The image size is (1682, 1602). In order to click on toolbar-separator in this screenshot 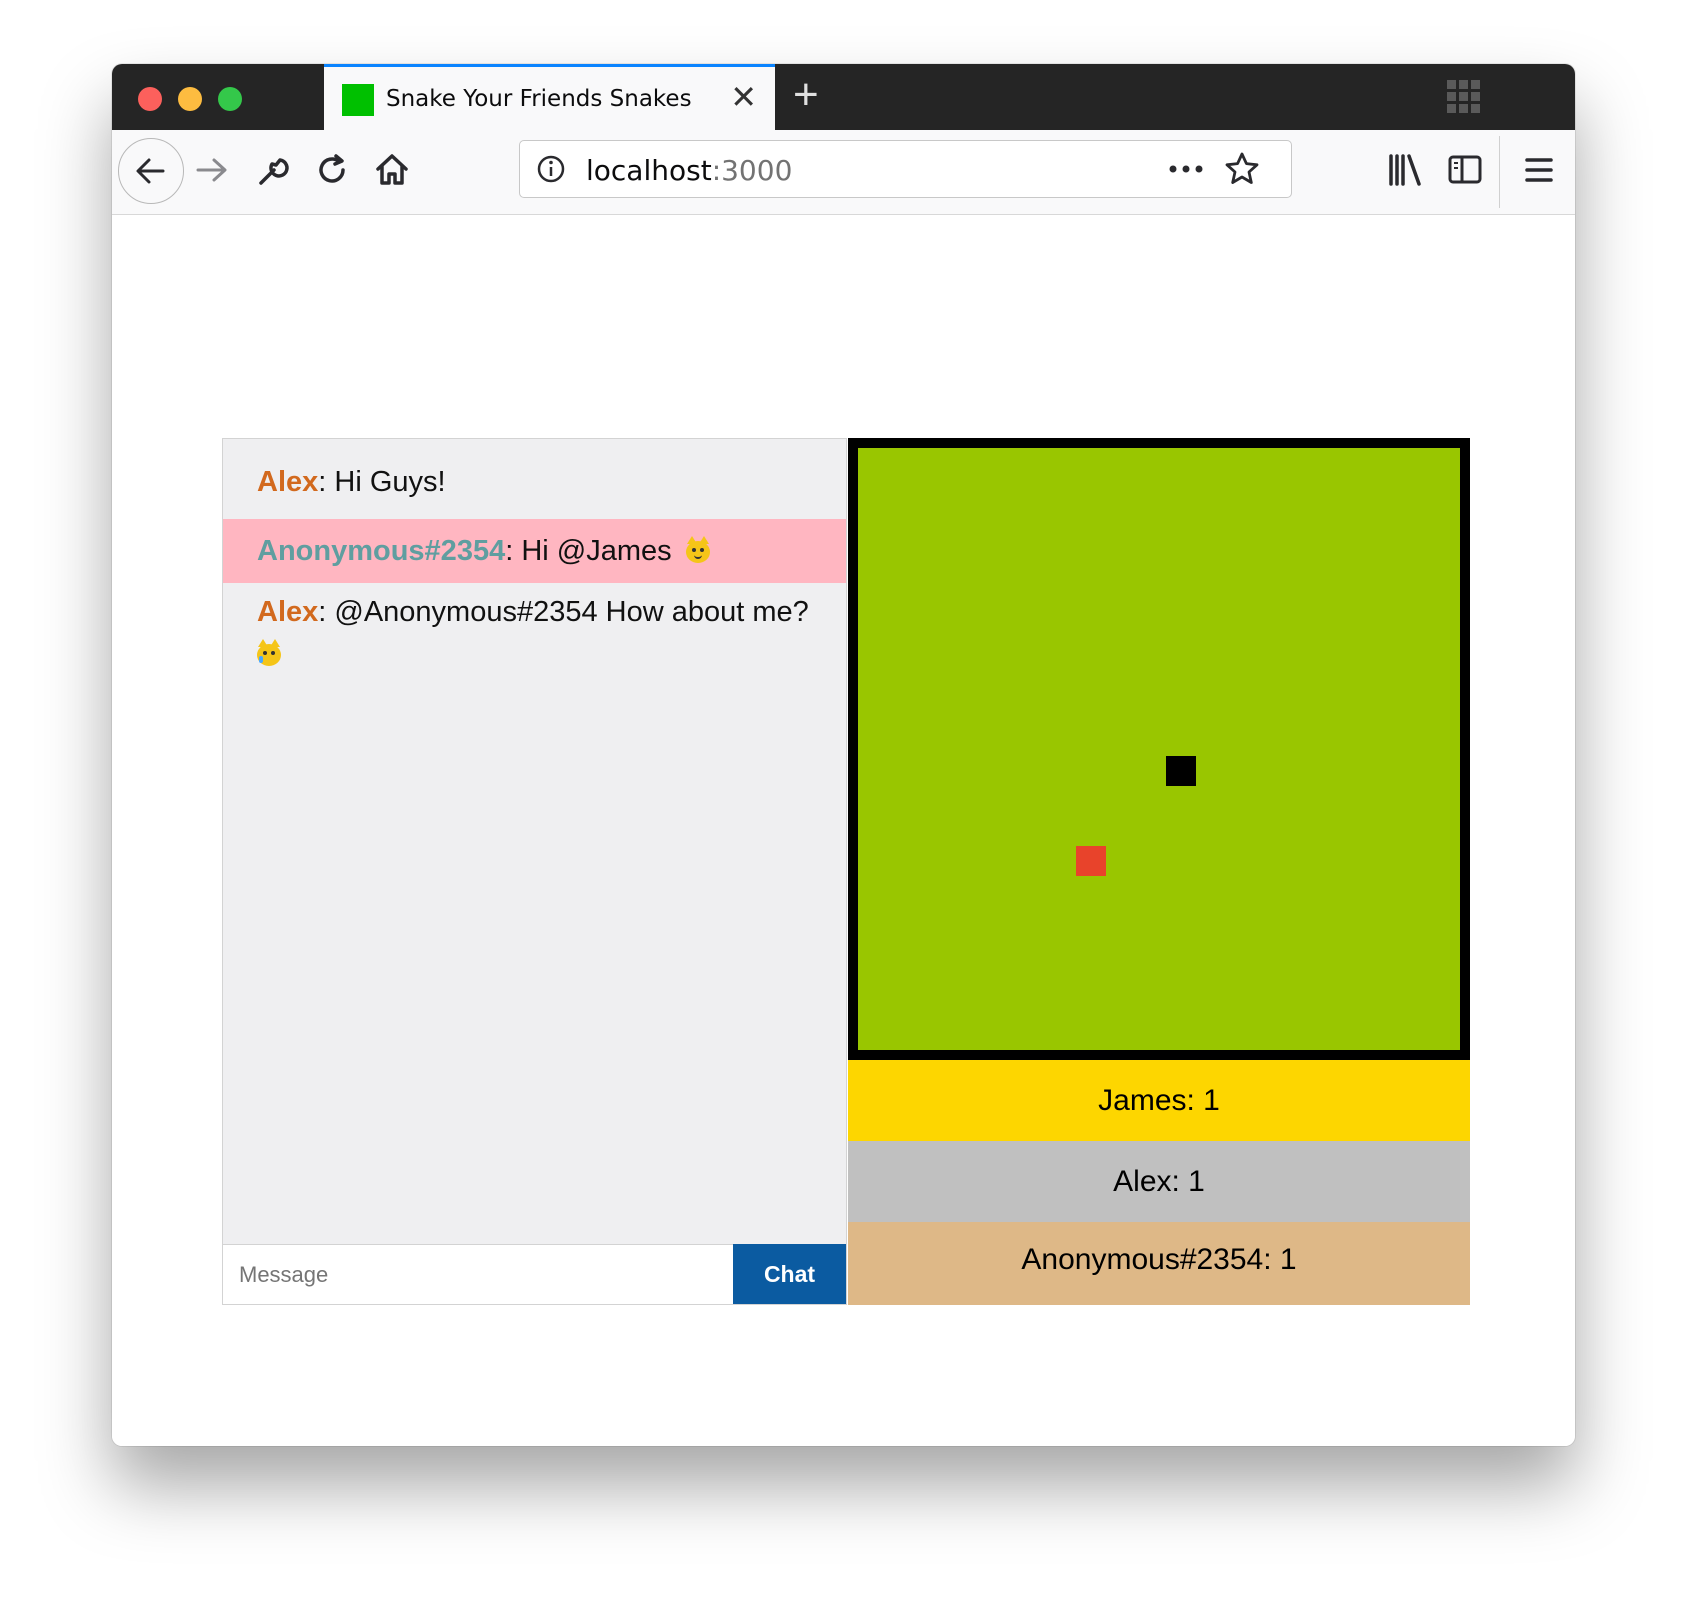, I will do `click(1499, 172)`.